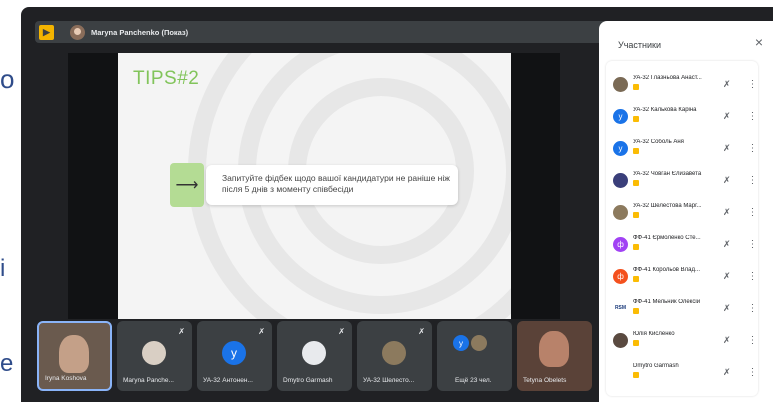 Image resolution: width=773 pixels, height=402 pixels. I want to click on arrow-icon: ⟶, so click(187, 185).